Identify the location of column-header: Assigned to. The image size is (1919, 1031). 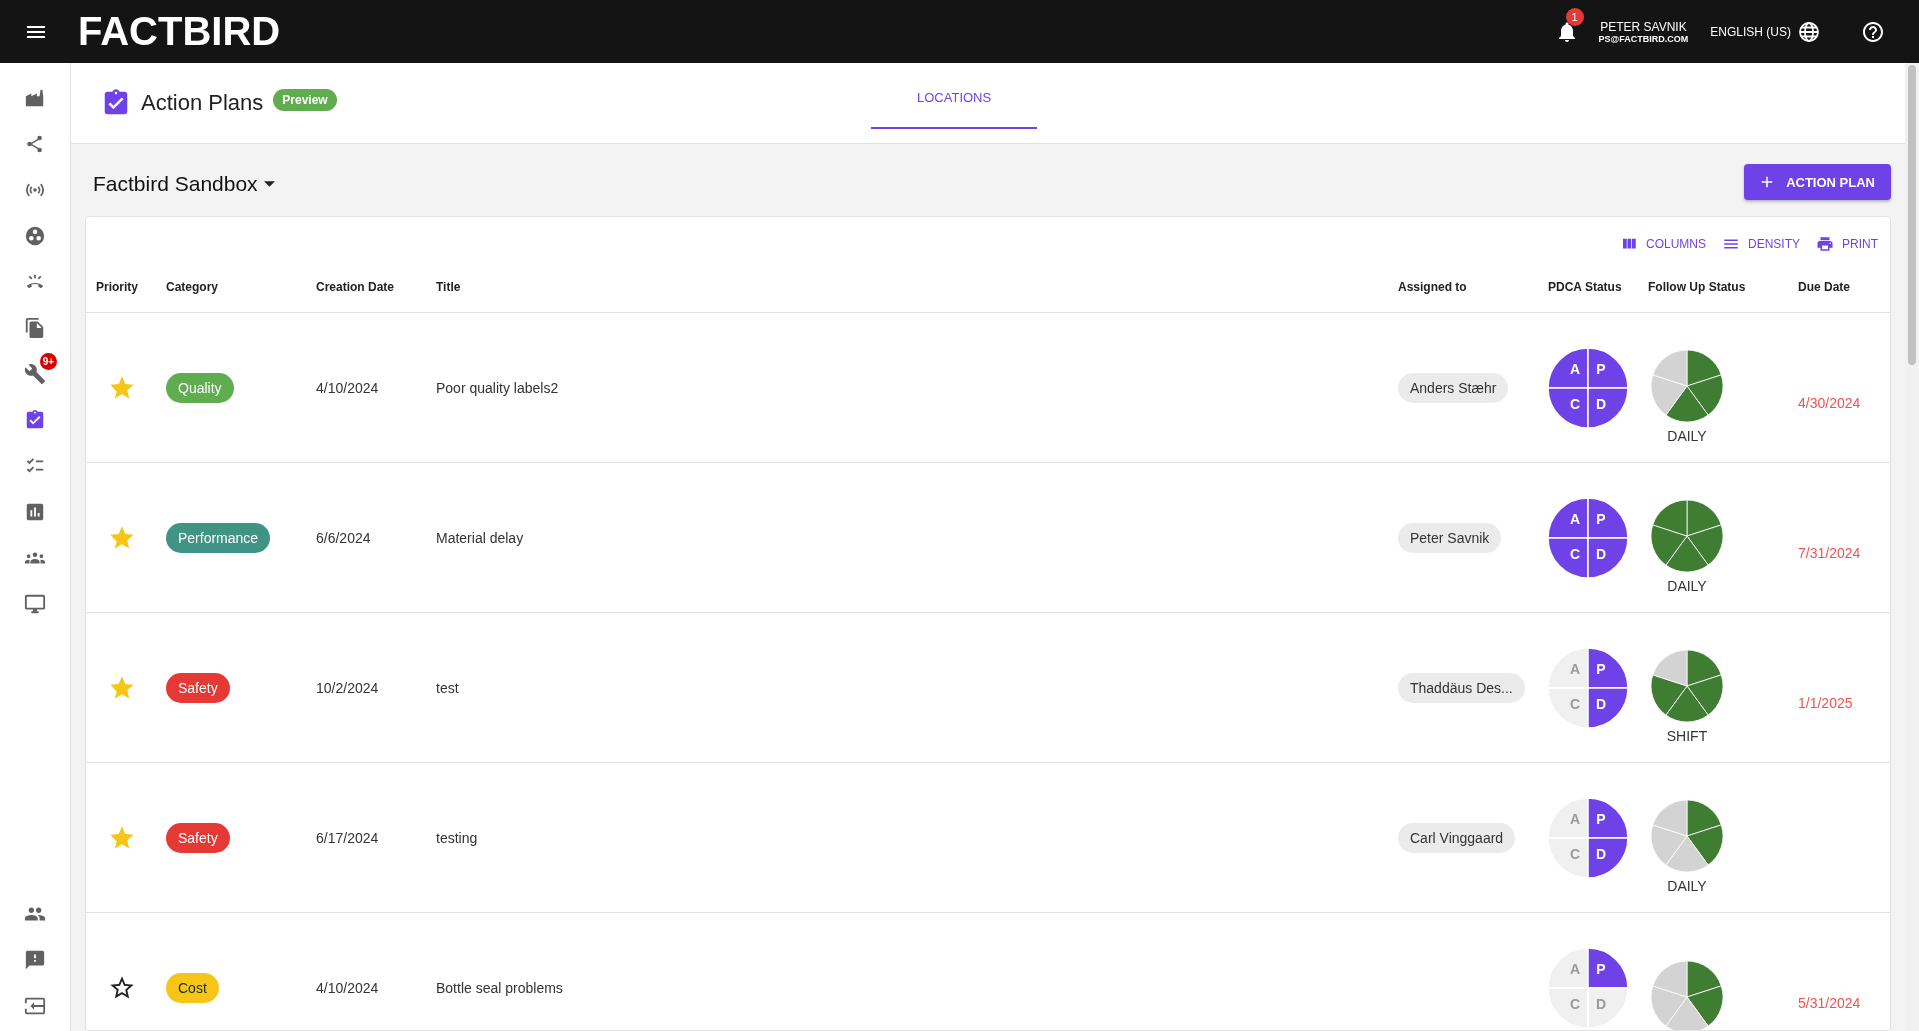
(1473, 286).